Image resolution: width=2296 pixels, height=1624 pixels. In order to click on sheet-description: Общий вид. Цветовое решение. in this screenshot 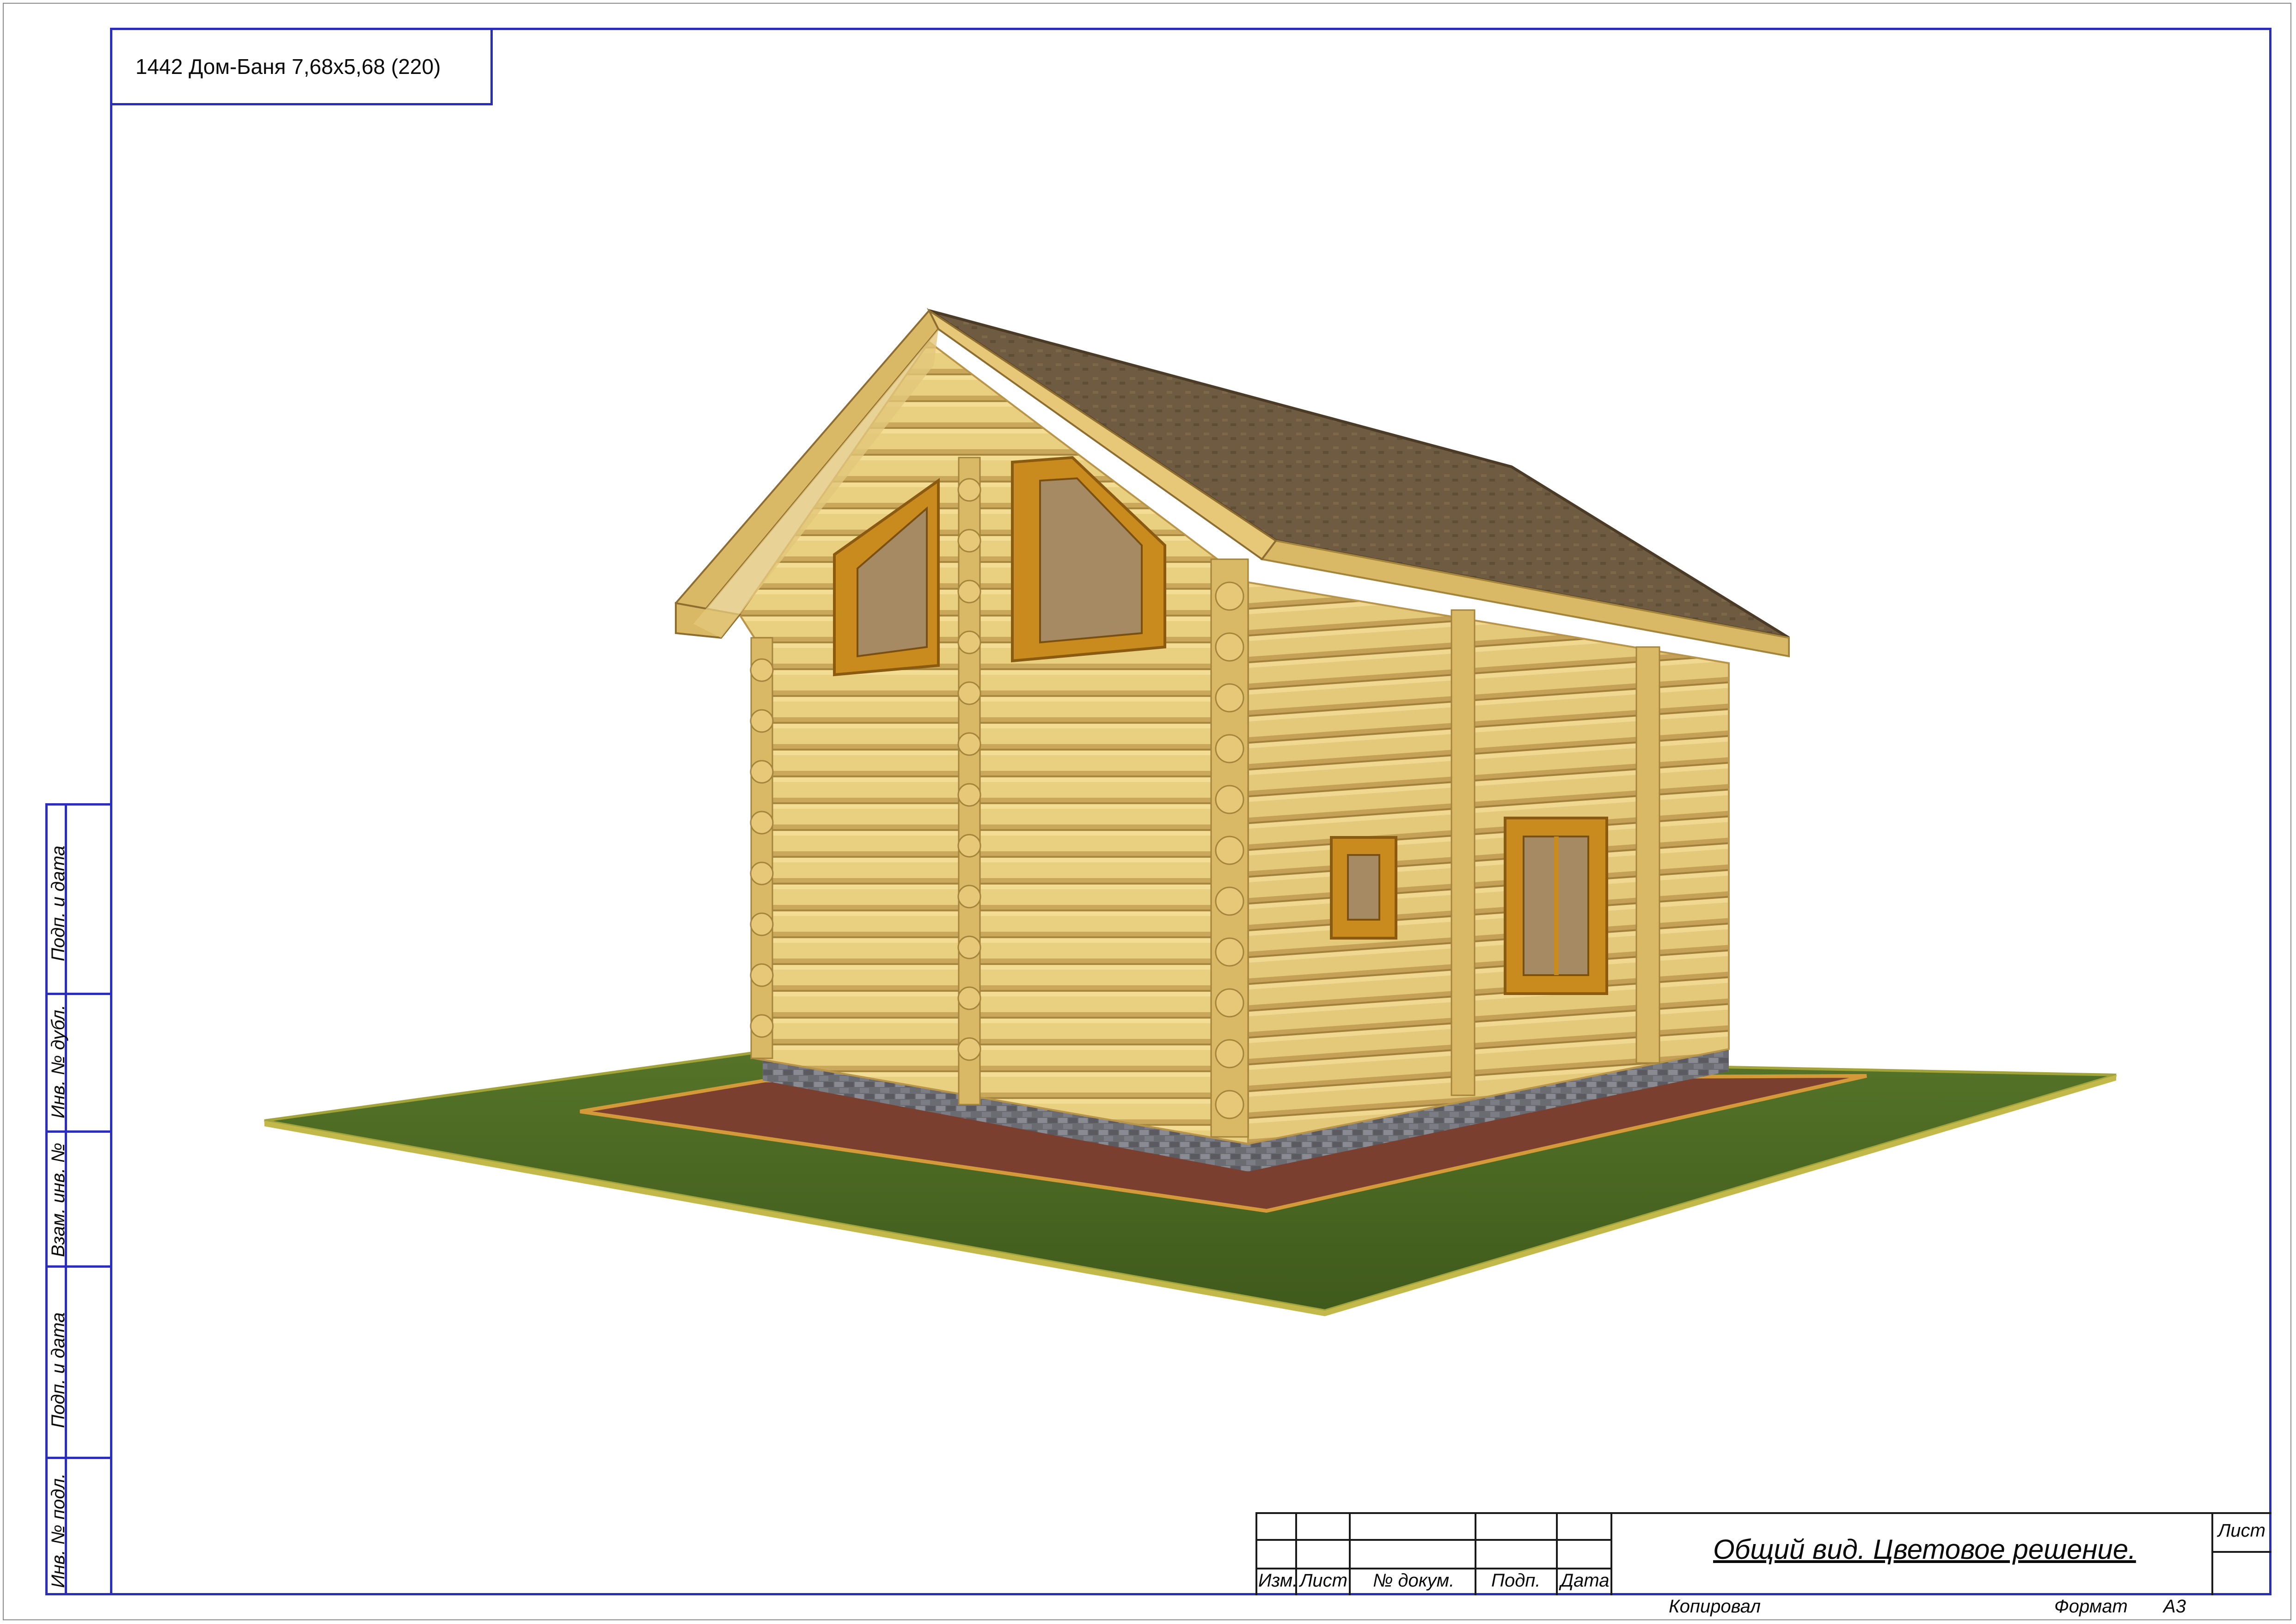, I will do `click(1924, 1549)`.